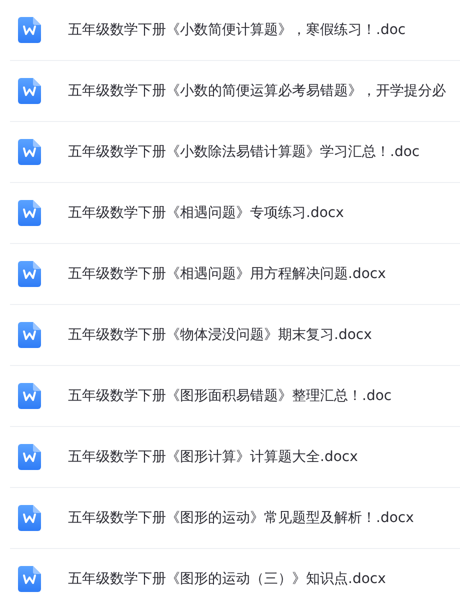 Image resolution: width=460 pixels, height=608 pixels. I want to click on file-name: 五年级数学下册《小数简便计算题》，寒假练习！.doc, so click(237, 30).